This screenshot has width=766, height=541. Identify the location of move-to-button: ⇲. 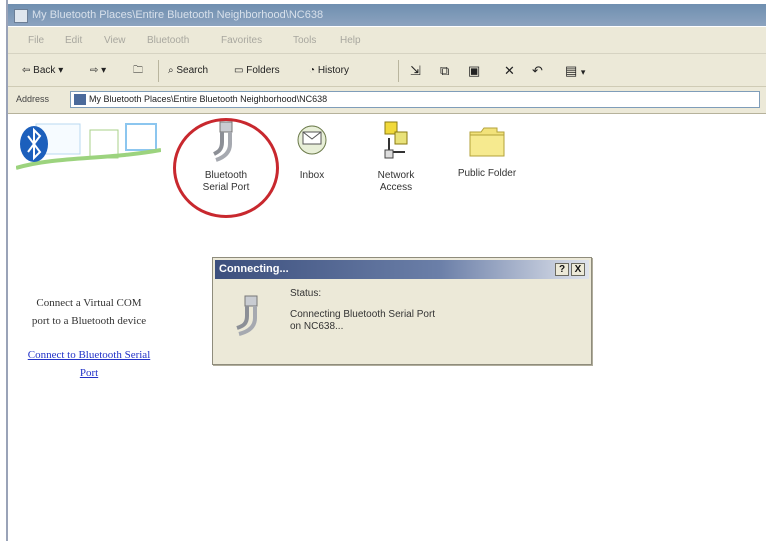
(415, 71).